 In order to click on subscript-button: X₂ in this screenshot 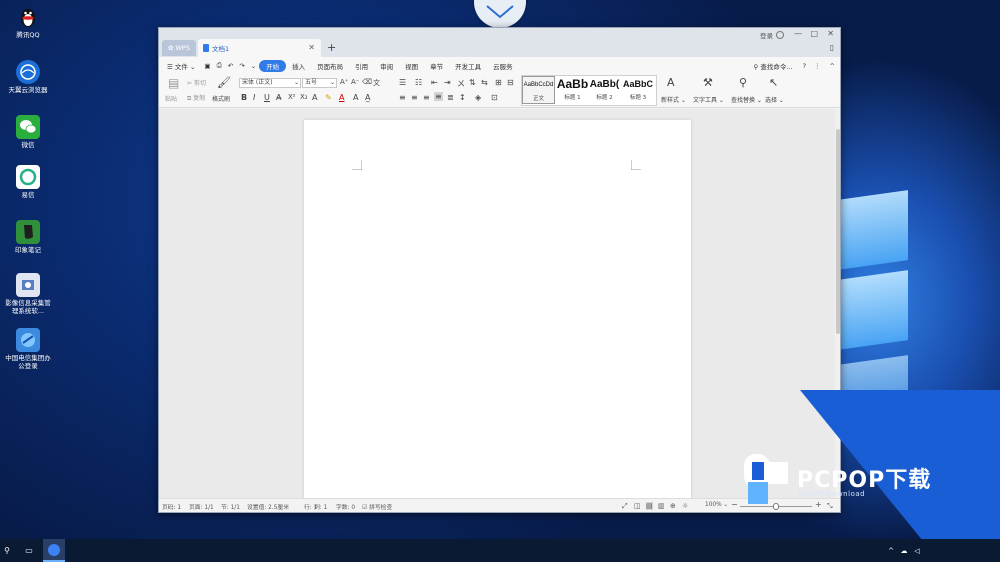, I will do `click(304, 97)`.